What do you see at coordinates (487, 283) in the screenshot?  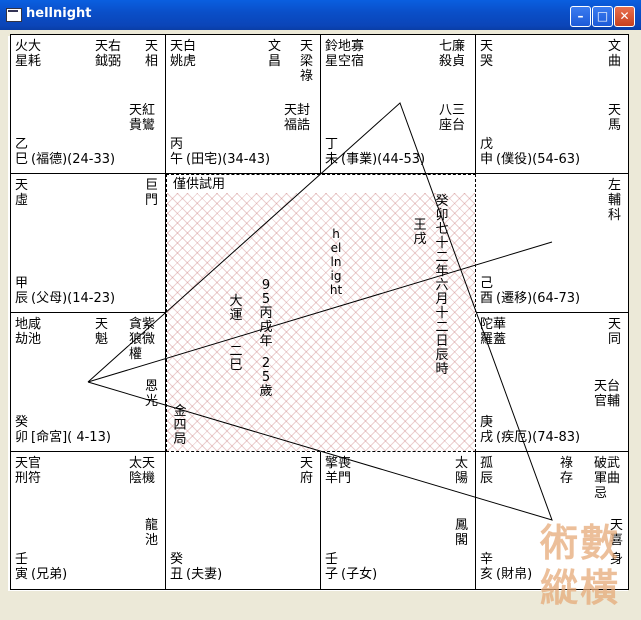 I see `palace-stem: 己` at bounding box center [487, 283].